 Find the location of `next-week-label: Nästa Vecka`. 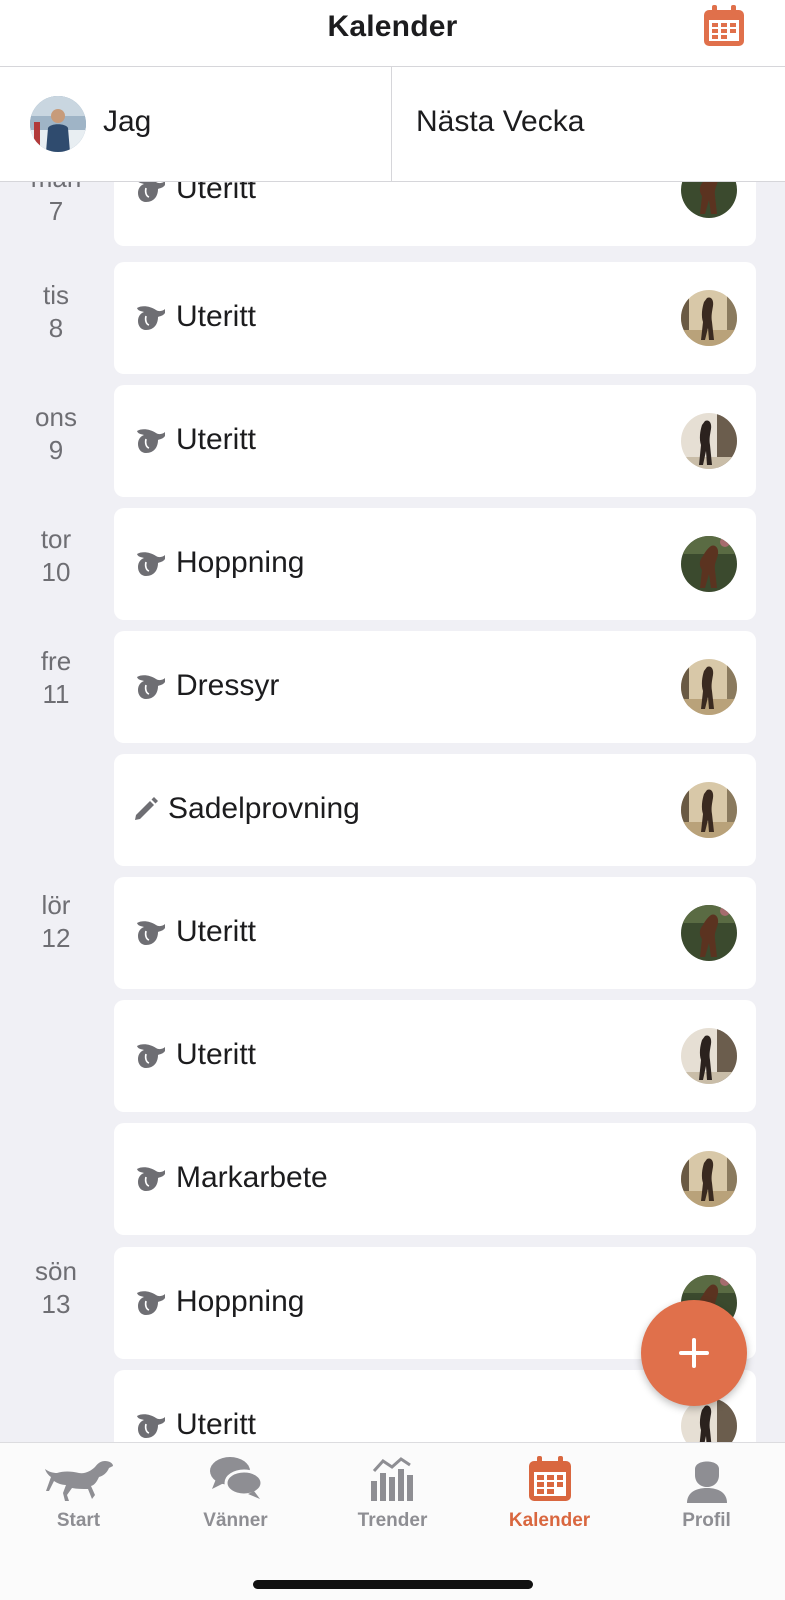

next-week-label: Nästa Vecka is located at coordinates (500, 121).